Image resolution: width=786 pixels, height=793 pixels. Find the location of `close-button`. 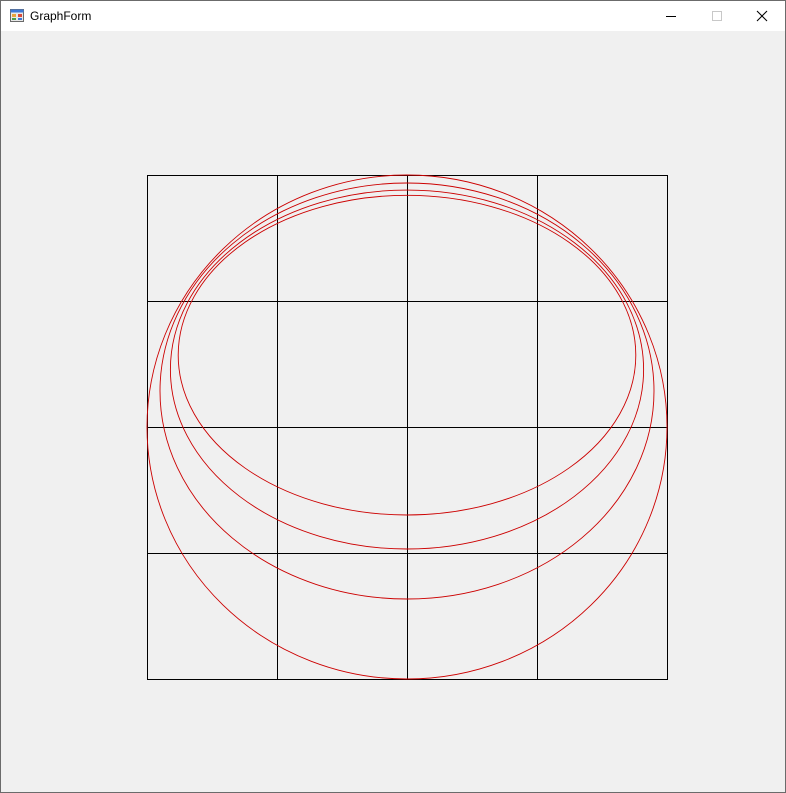

close-button is located at coordinates (762, 16).